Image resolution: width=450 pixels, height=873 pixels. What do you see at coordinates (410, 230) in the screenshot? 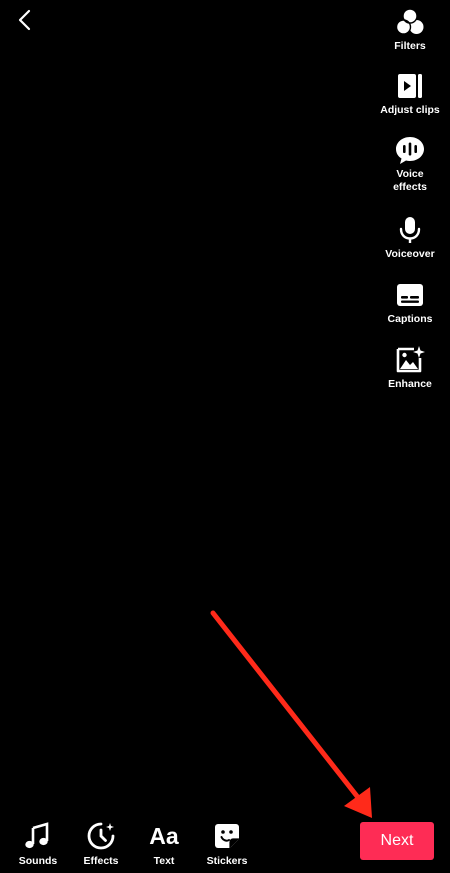
I see `microphone-icon` at bounding box center [410, 230].